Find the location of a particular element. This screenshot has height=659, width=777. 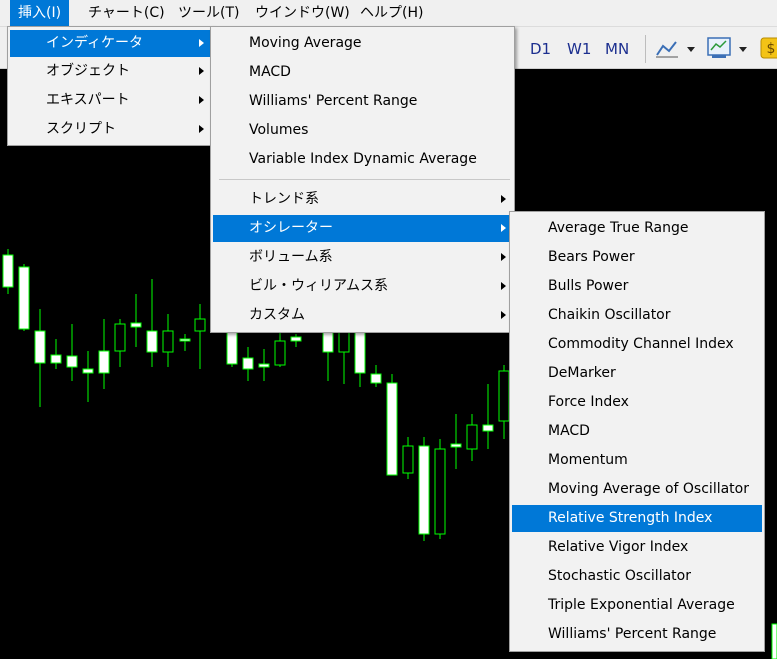

candle-body-edge is located at coordinates (774, 641).